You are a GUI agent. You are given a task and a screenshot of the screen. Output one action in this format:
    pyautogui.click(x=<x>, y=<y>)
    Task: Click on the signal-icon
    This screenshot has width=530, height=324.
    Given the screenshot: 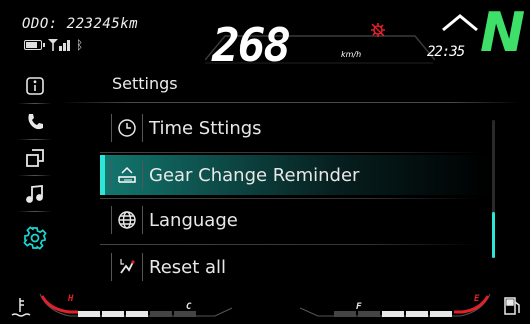 What is the action you would take?
    pyautogui.click(x=59, y=45)
    